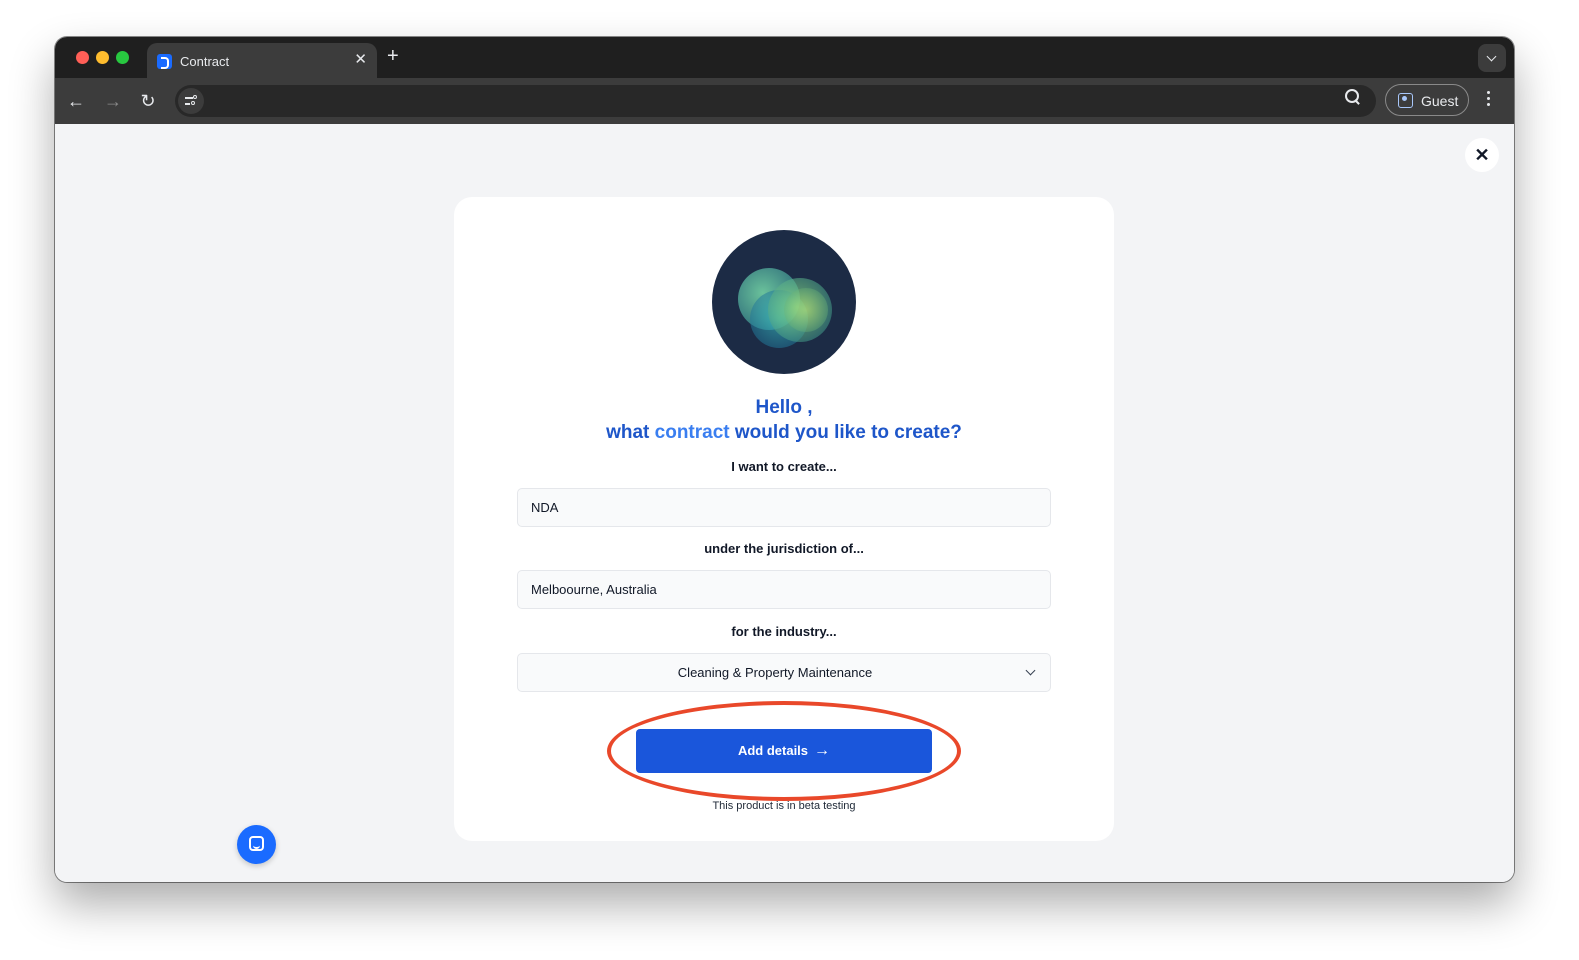 This screenshot has height=960, width=1579. What do you see at coordinates (1489, 100) in the screenshot?
I see `menu-dots-icon` at bounding box center [1489, 100].